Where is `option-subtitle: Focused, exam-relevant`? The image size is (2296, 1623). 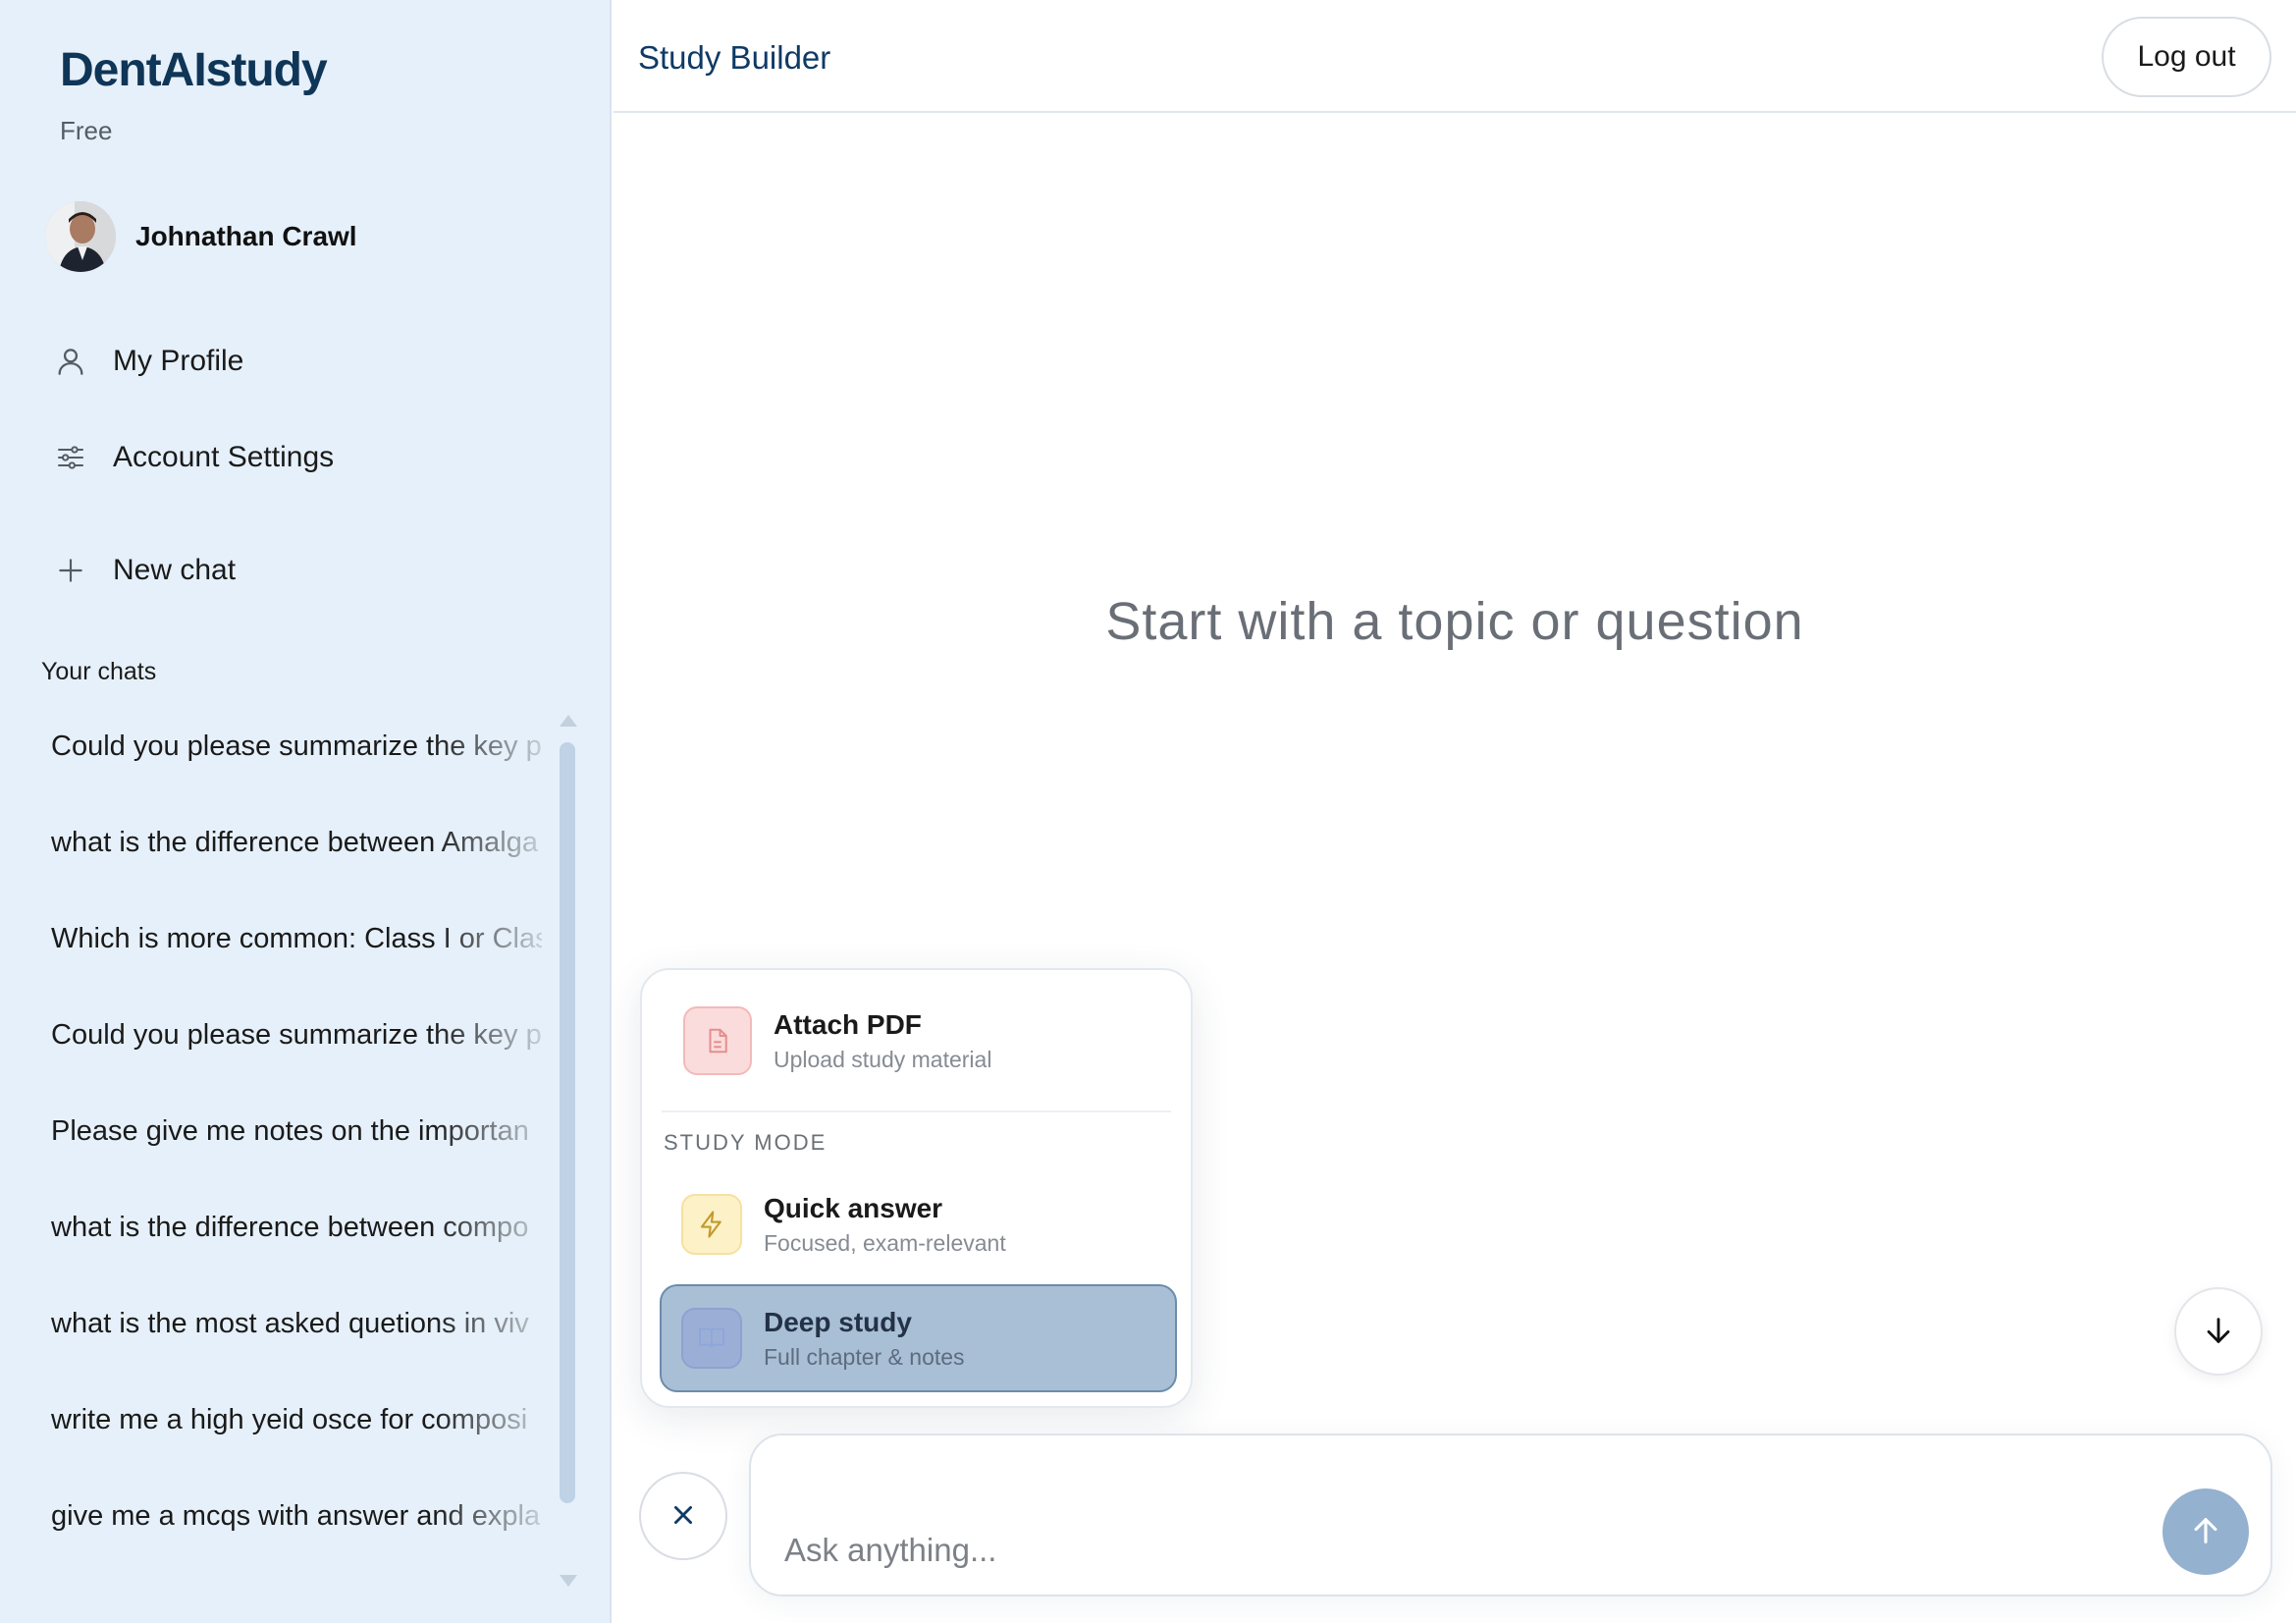 option-subtitle: Focused, exam-relevant is located at coordinates (885, 1242).